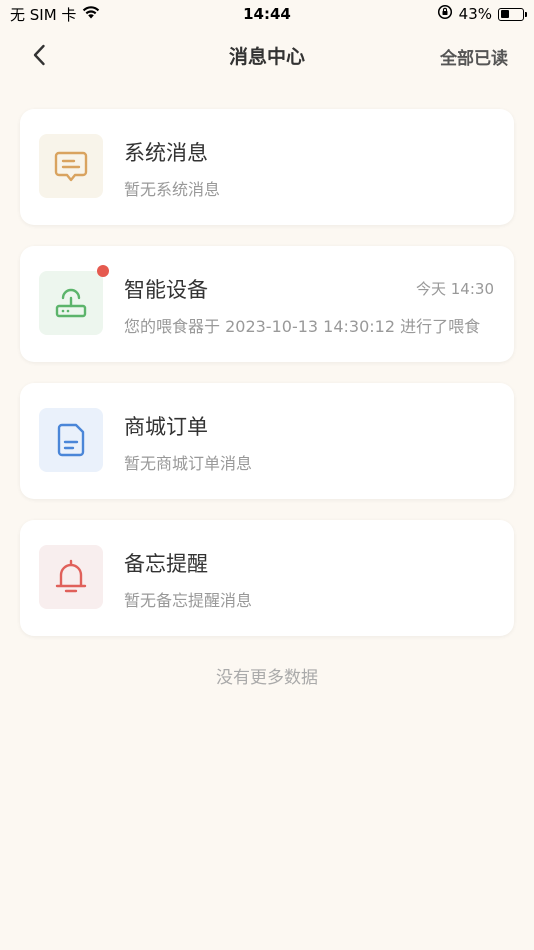 This screenshot has width=534, height=950. What do you see at coordinates (166, 427) in the screenshot?
I see `category-title: 商城订单` at bounding box center [166, 427].